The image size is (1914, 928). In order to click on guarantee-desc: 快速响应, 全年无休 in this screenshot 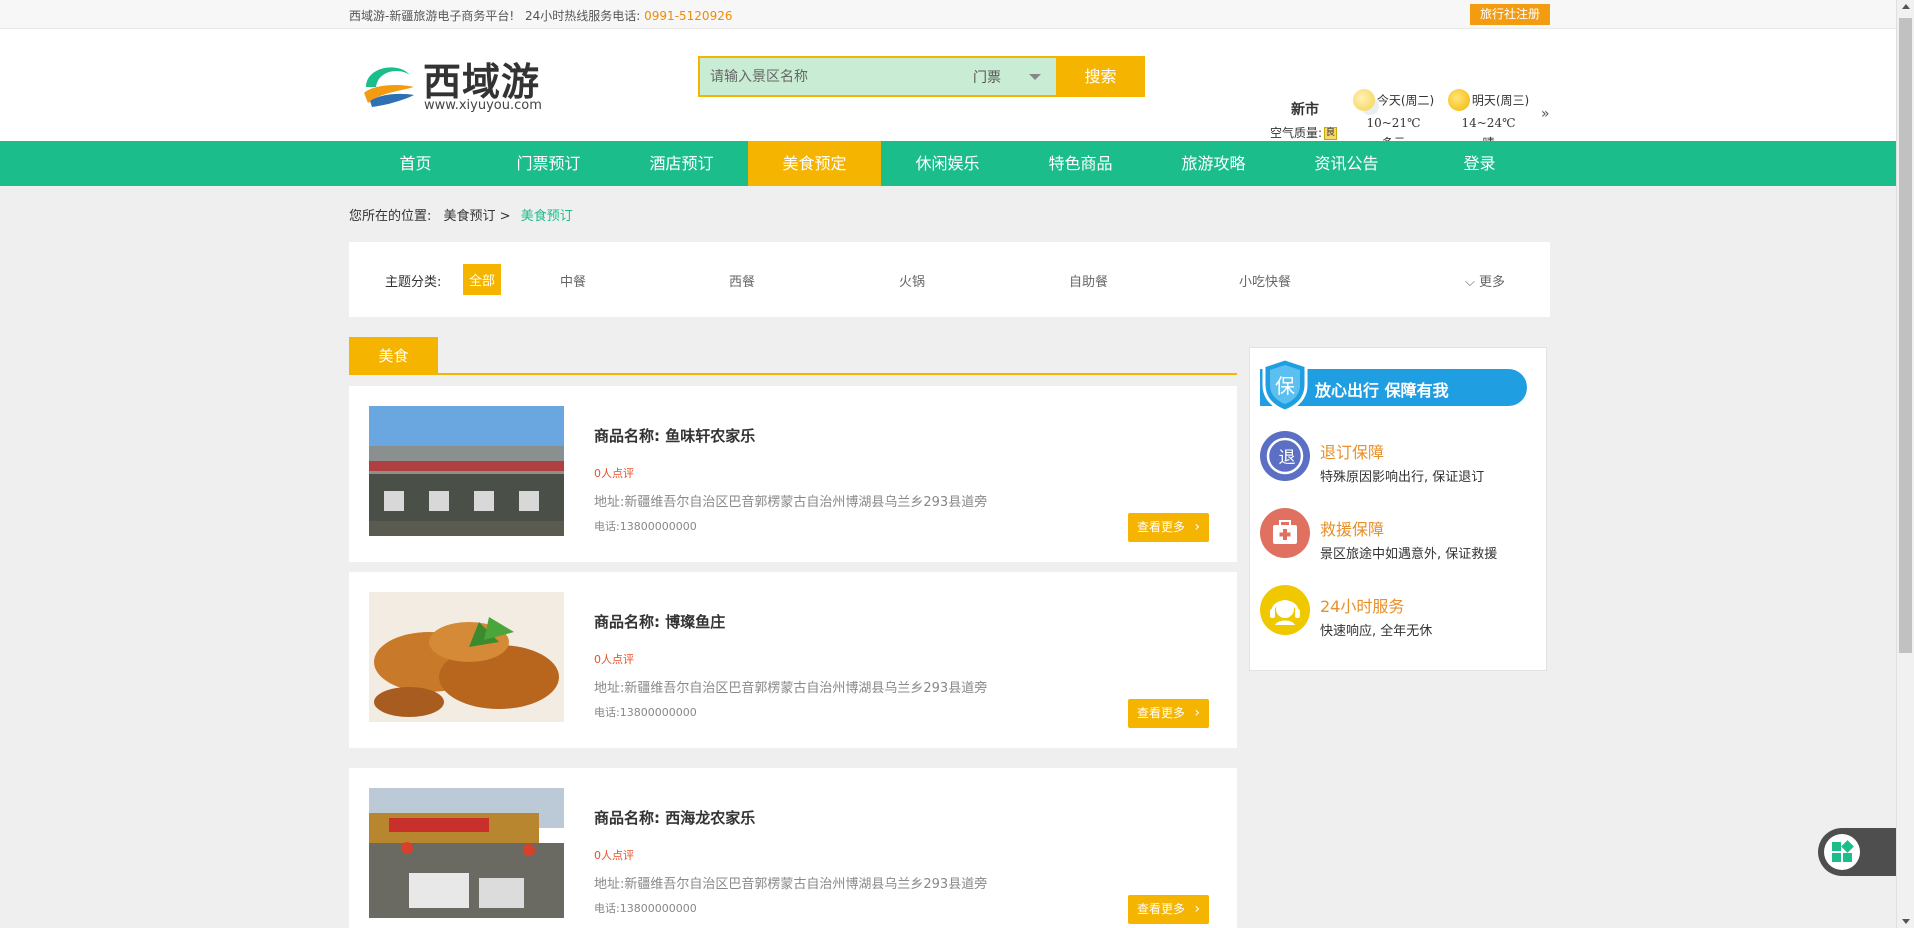, I will do `click(1376, 631)`.